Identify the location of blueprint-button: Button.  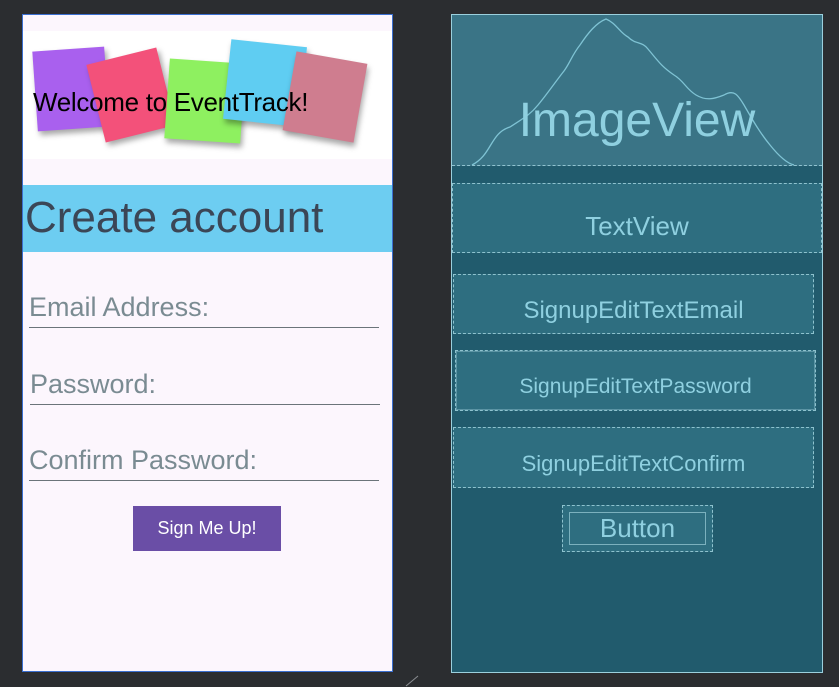
(637, 528).